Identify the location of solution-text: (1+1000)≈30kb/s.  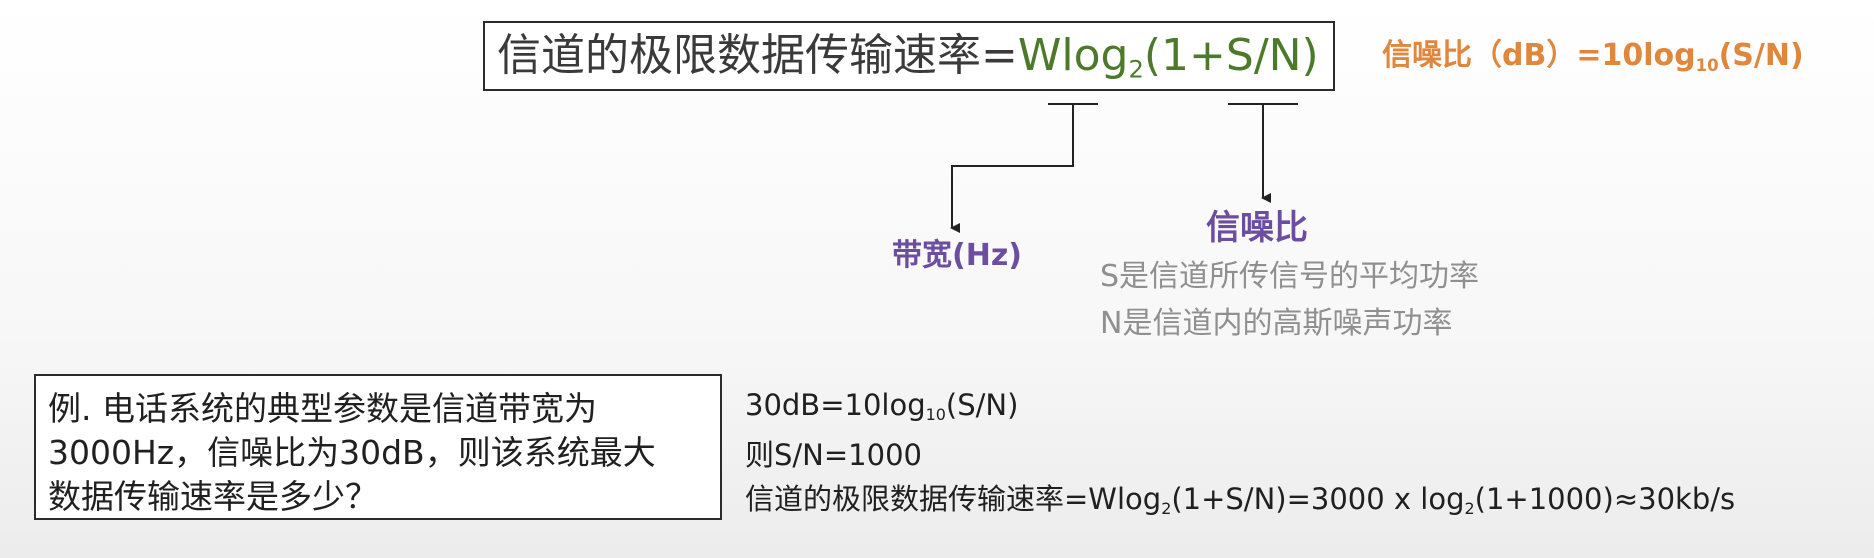
(1605, 499).